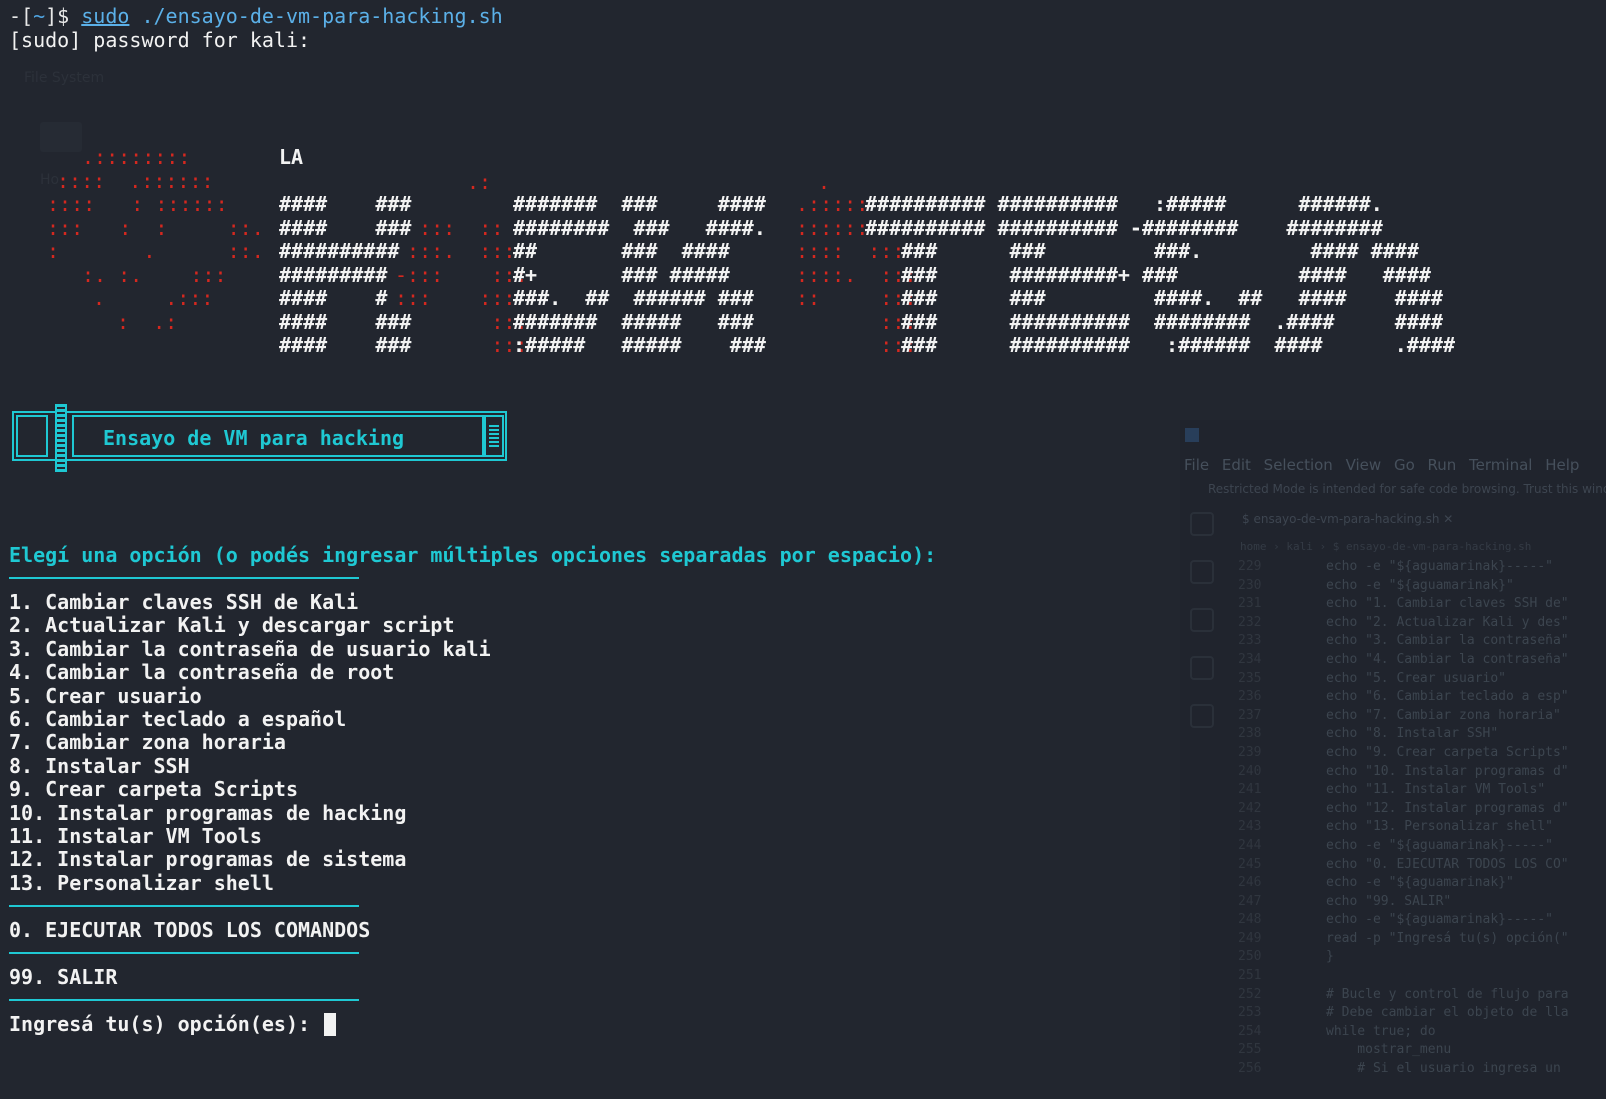 Image resolution: width=1606 pixels, height=1099 pixels. What do you see at coordinates (1389, 901) in the screenshot?
I see `code-text: echo "99. SALIR"` at bounding box center [1389, 901].